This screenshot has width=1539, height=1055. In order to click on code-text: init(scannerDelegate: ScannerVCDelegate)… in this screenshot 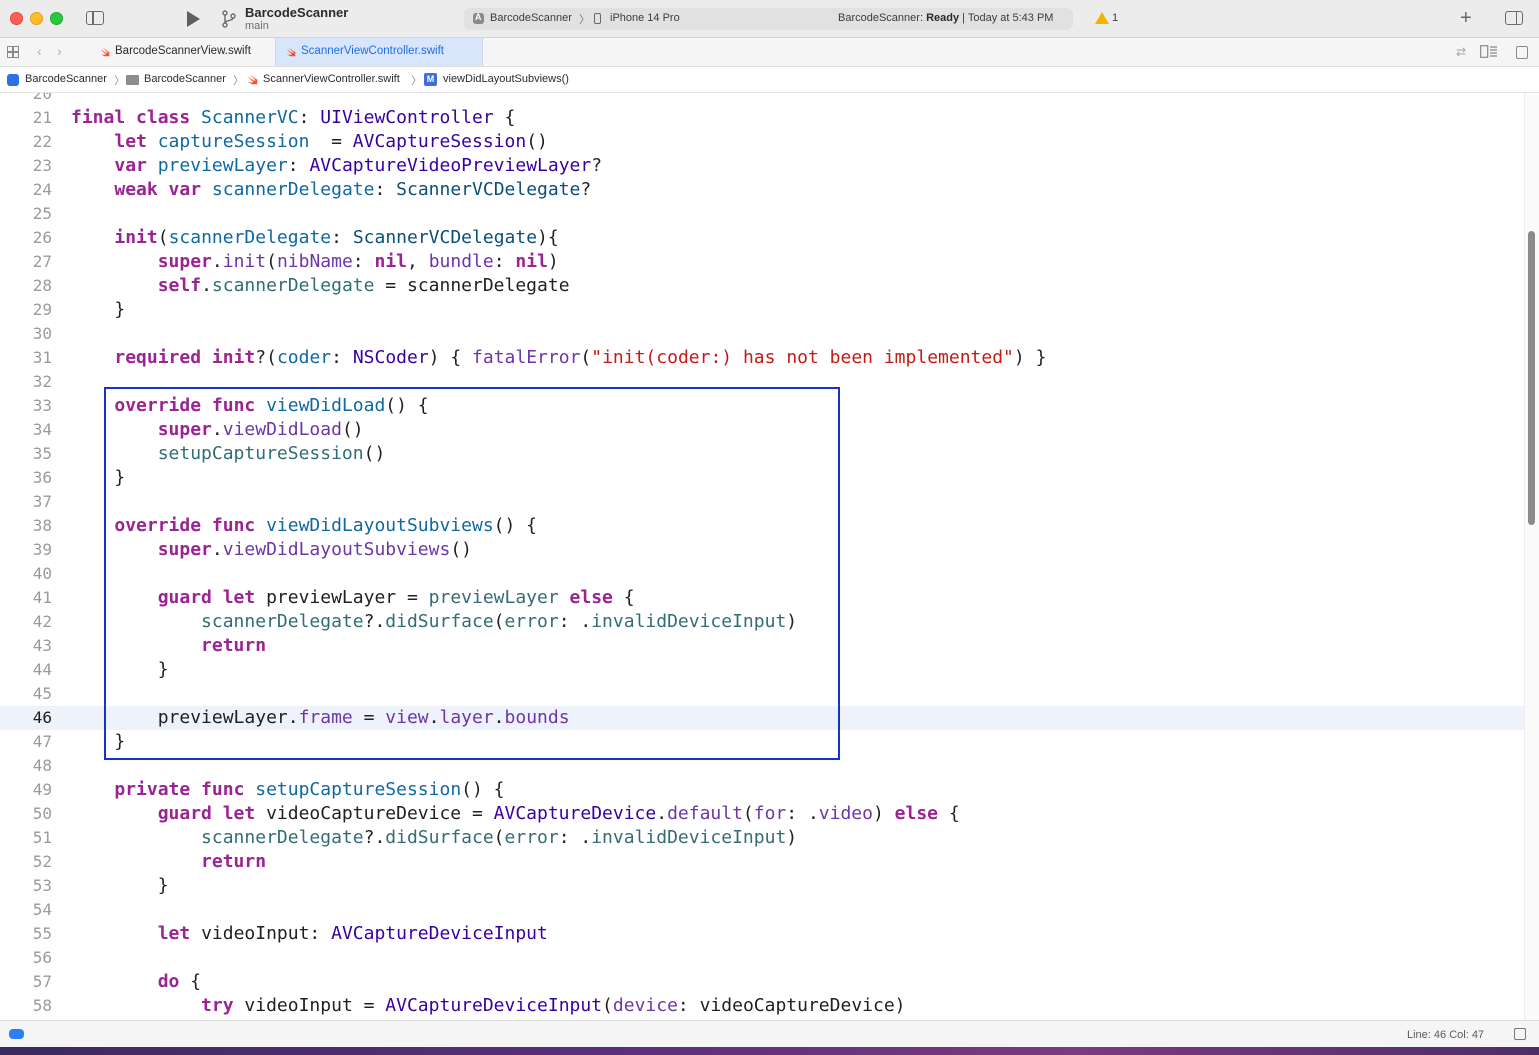, I will do `click(336, 237)`.